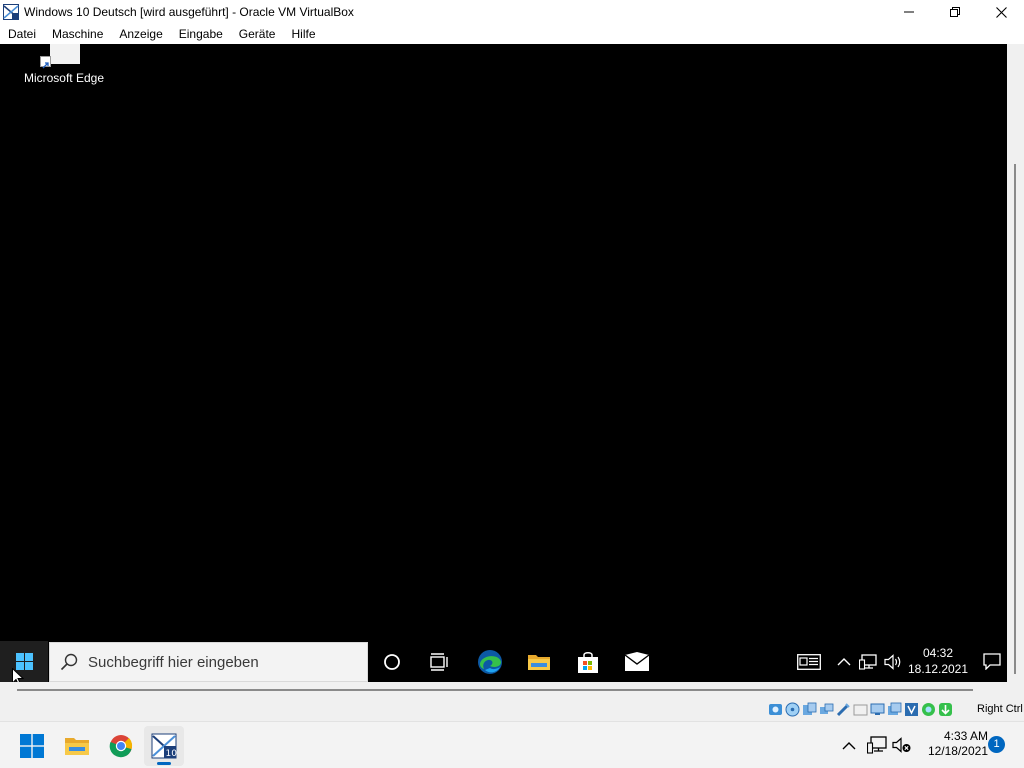 Image resolution: width=1024 pixels, height=768 pixels. I want to click on task-view-icon, so click(439, 661).